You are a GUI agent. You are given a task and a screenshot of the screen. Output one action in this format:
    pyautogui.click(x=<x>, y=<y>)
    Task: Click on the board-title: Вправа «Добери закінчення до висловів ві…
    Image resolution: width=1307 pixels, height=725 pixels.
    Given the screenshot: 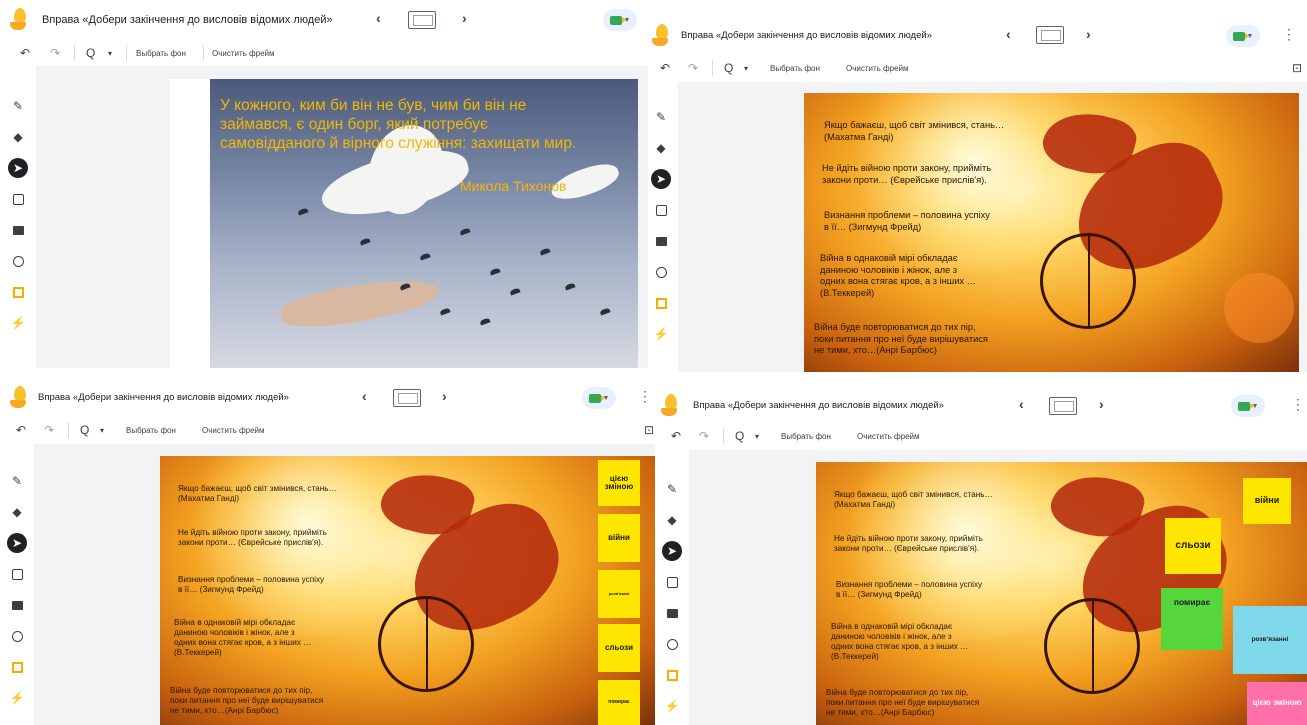 What is the action you would take?
    pyautogui.click(x=818, y=405)
    